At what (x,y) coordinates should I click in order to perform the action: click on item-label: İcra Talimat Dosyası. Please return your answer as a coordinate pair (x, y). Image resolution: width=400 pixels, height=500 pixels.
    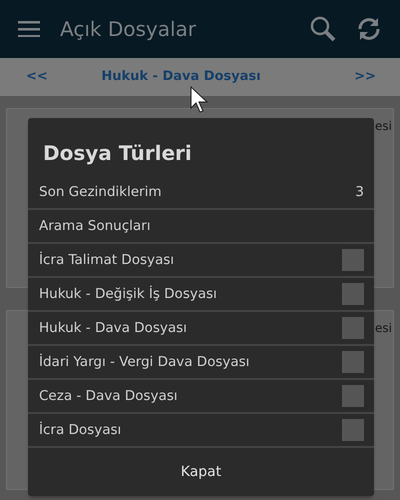
    Looking at the image, I should click on (106, 260).